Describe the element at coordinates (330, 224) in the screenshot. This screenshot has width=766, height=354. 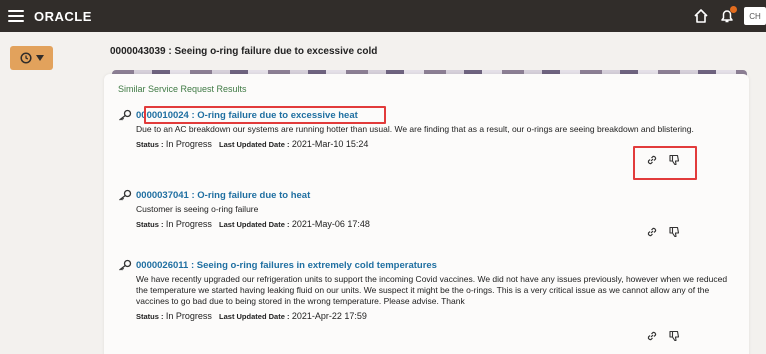
I see `last-updated-value: 2021-May-06 17:48` at that location.